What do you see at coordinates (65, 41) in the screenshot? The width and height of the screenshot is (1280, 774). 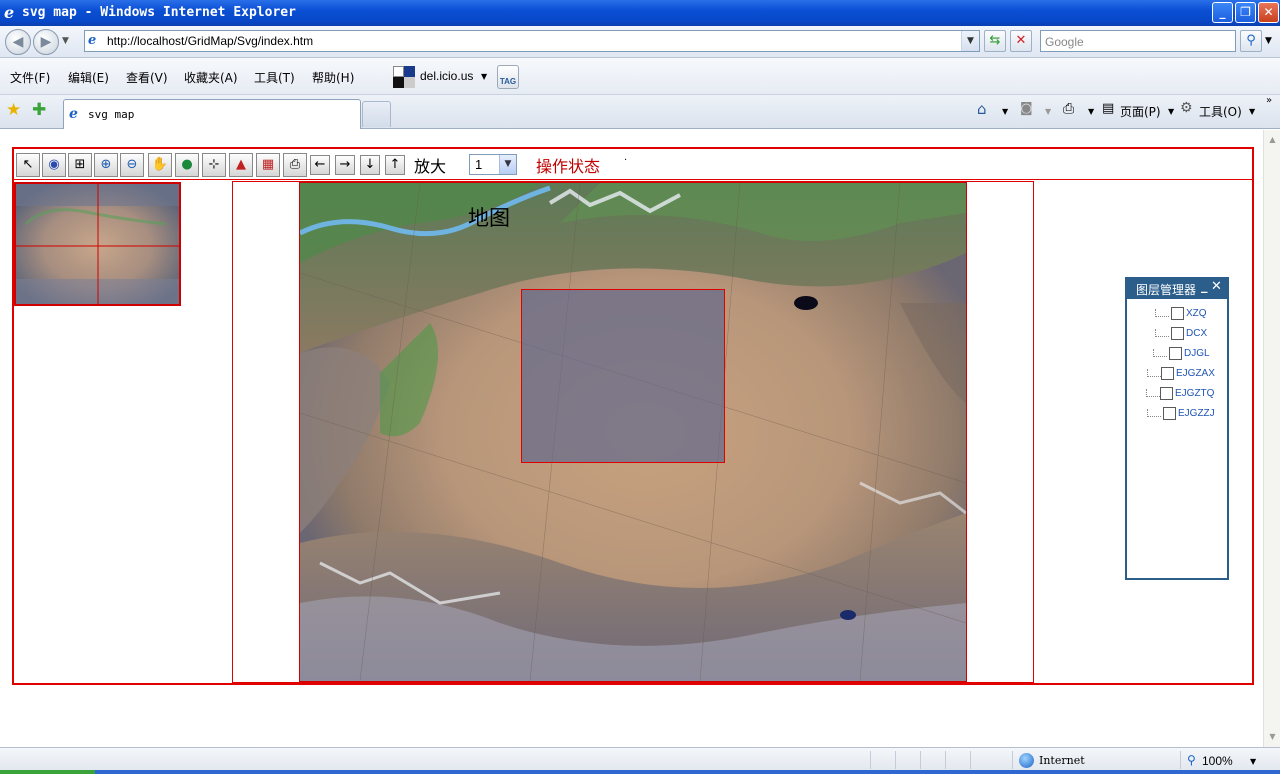 I see `history-dropdown-icon: ▼` at bounding box center [65, 41].